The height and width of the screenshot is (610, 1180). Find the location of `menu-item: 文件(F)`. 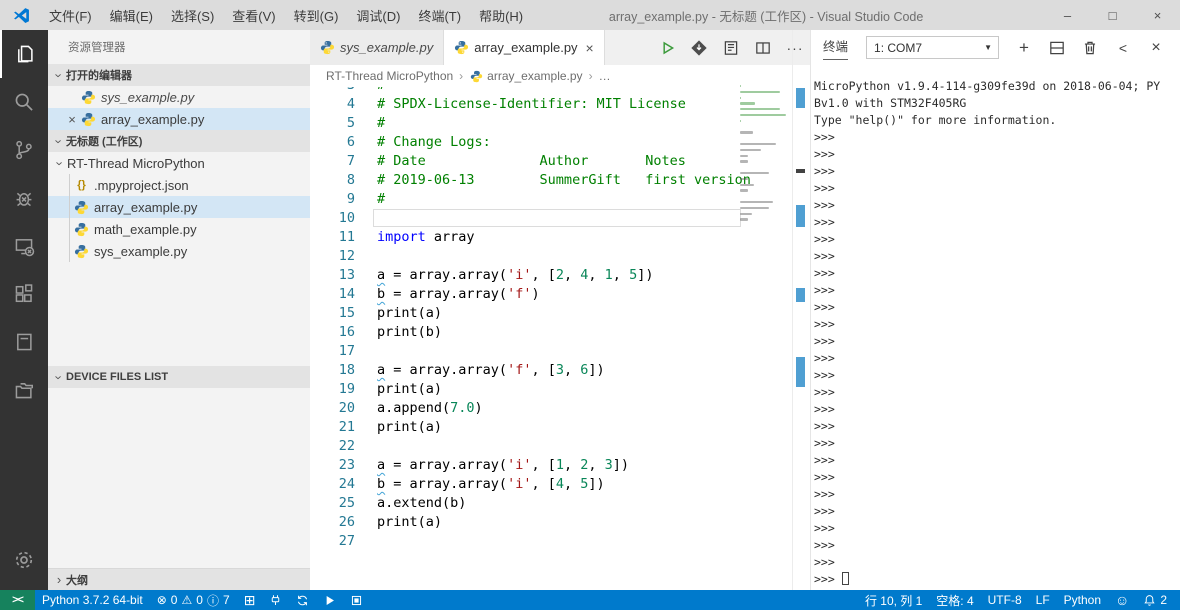

menu-item: 文件(F) is located at coordinates (70, 15).